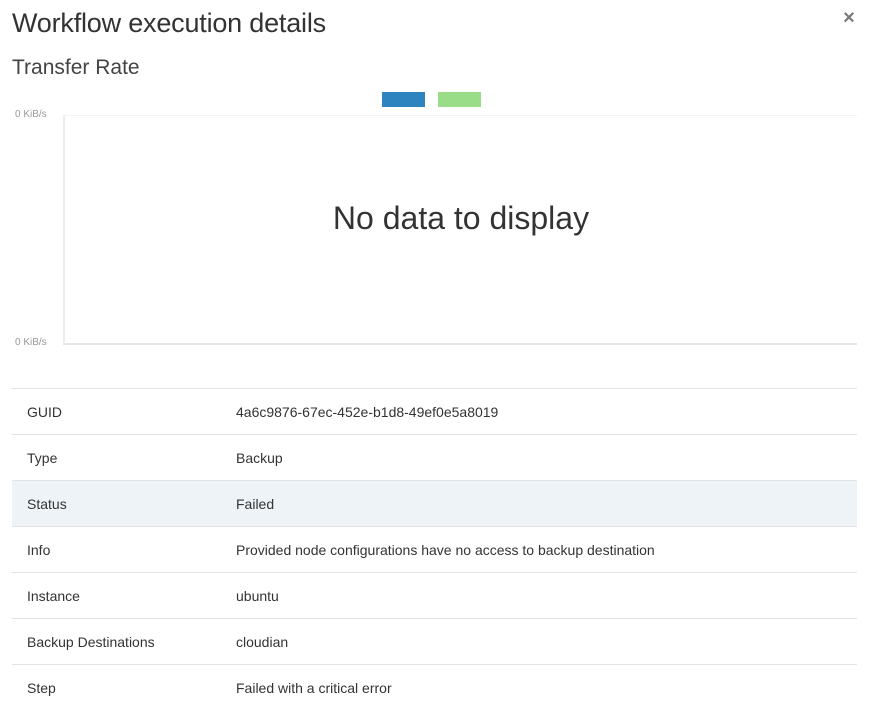 This screenshot has width=869, height=711. What do you see at coordinates (42, 457) in the screenshot?
I see `row-key: Type` at bounding box center [42, 457].